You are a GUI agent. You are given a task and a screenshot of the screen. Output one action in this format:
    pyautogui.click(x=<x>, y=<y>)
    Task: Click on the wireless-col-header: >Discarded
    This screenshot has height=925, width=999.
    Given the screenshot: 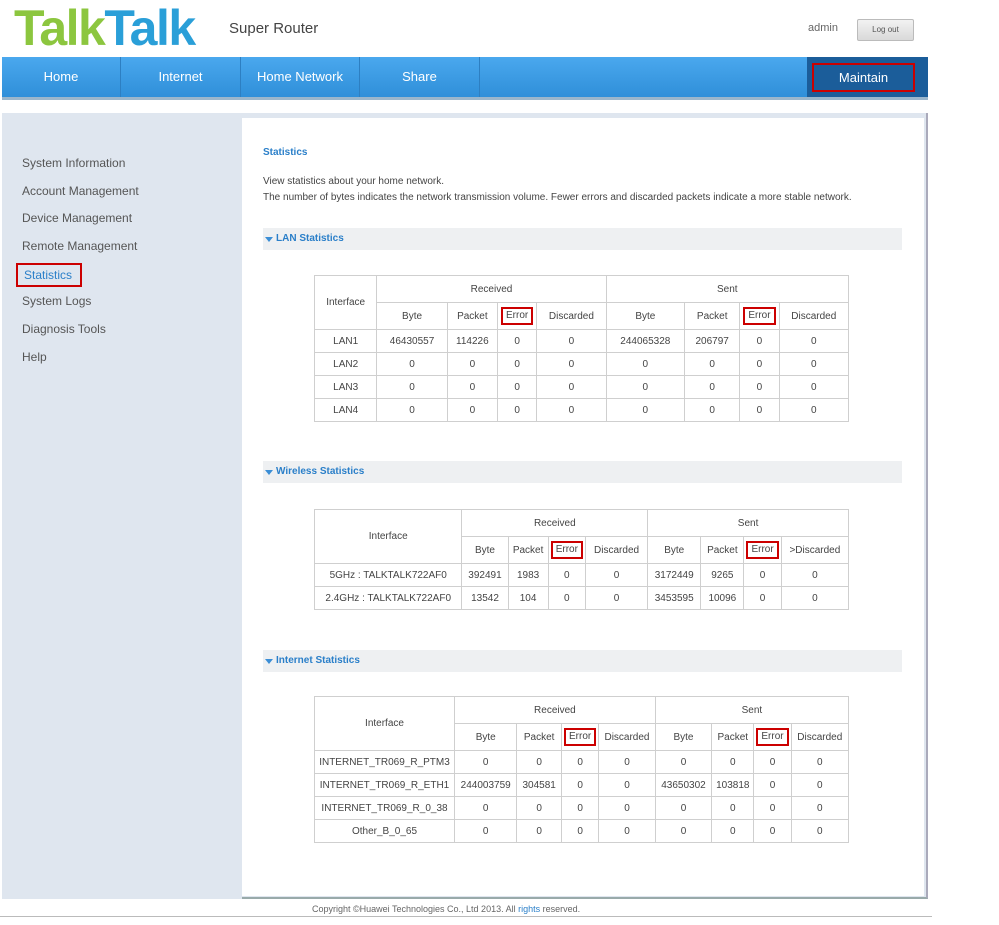 What is the action you would take?
    pyautogui.click(x=815, y=550)
    